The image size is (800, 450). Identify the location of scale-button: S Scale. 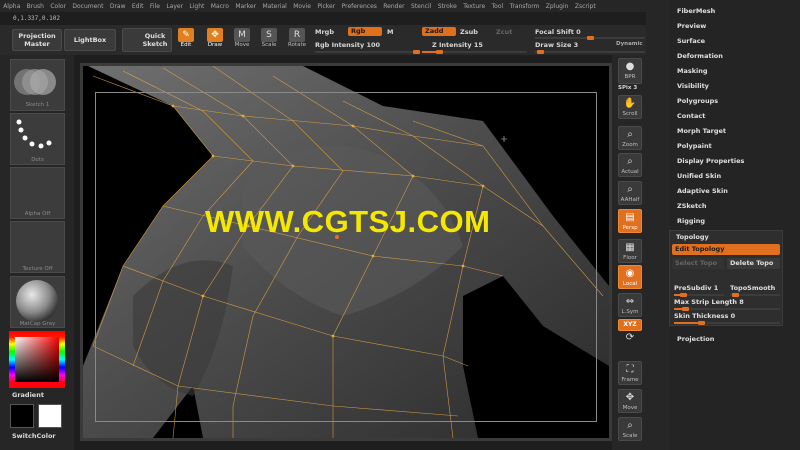
(269, 40).